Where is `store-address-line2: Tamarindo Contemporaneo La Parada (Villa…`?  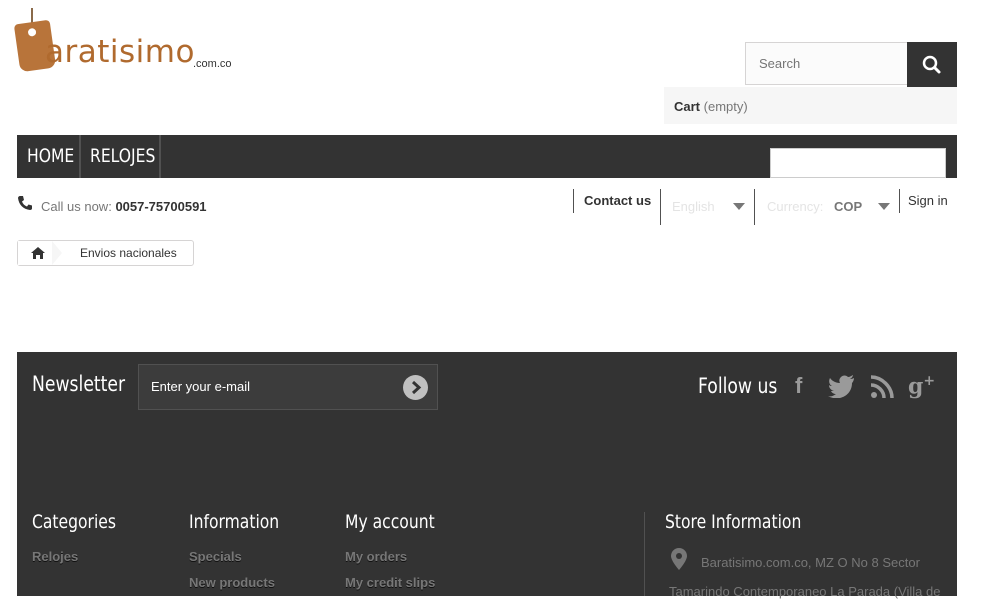 store-address-line2: Tamarindo Contemporaneo La Parada (Villa… is located at coordinates (805, 591).